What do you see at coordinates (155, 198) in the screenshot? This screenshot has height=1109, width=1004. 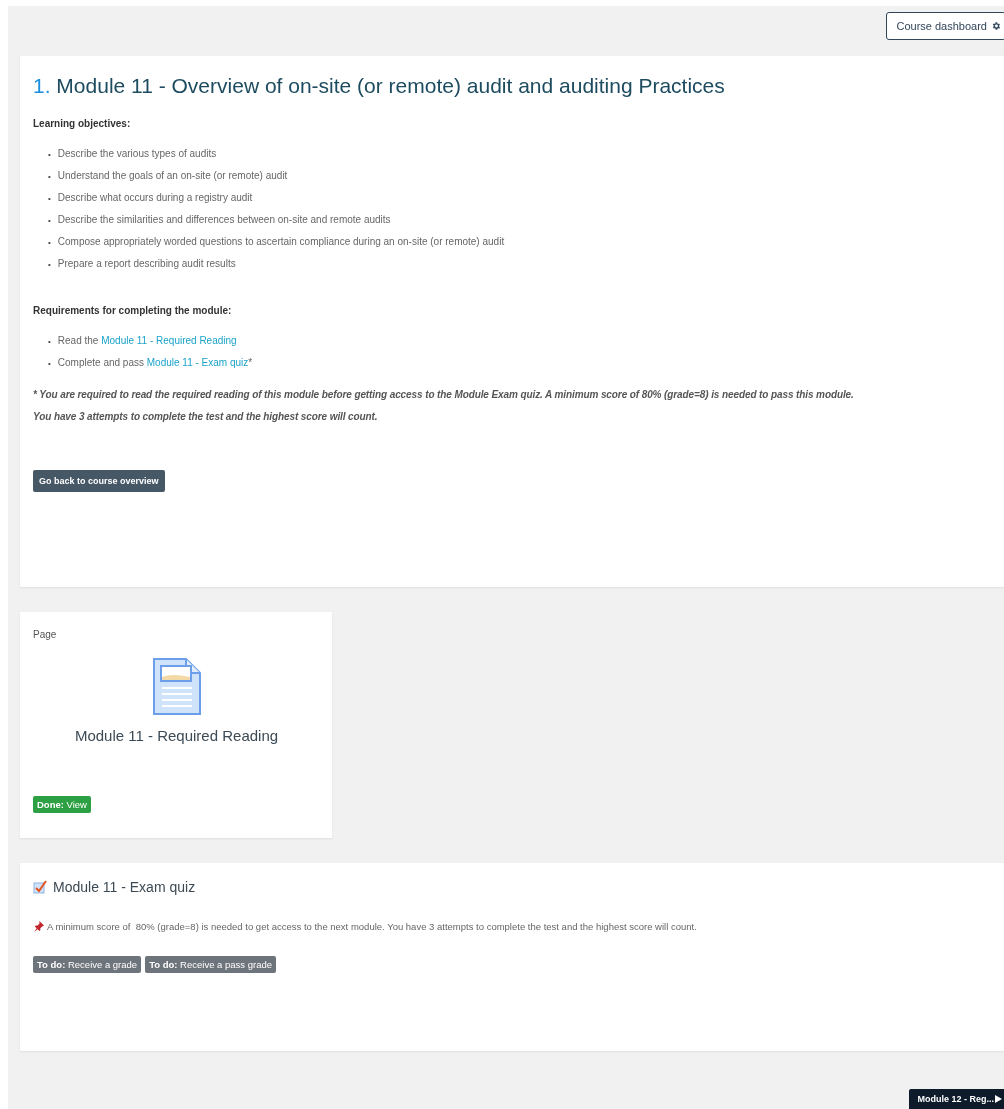 I see `objective-item: Describe what occurs during a registry audit` at bounding box center [155, 198].